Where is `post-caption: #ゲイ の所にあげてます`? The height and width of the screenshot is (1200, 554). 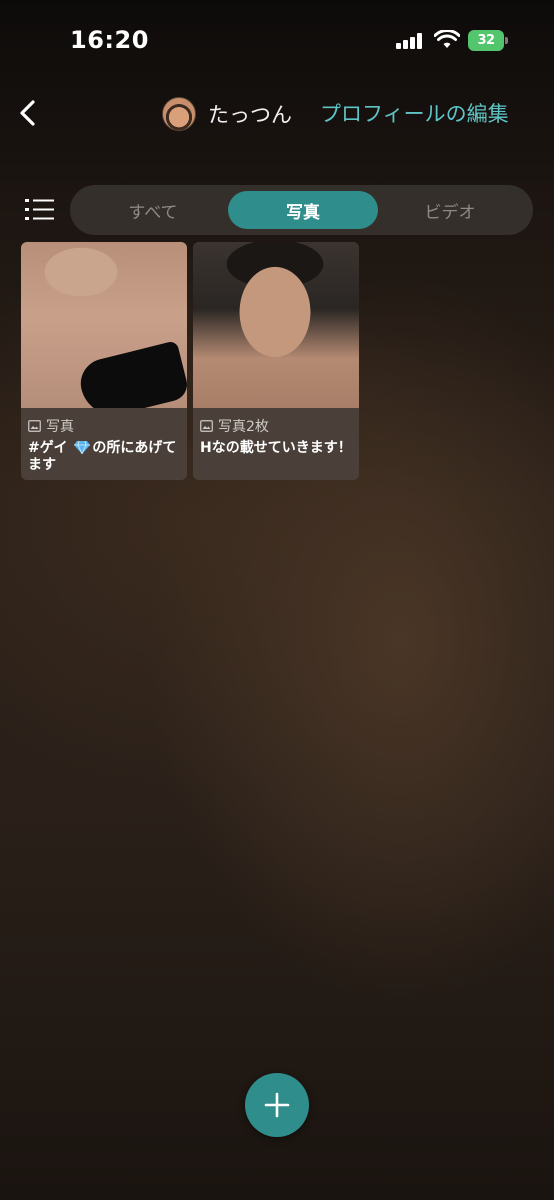
post-caption: #ゲイ の所にあげてます is located at coordinates (104, 457).